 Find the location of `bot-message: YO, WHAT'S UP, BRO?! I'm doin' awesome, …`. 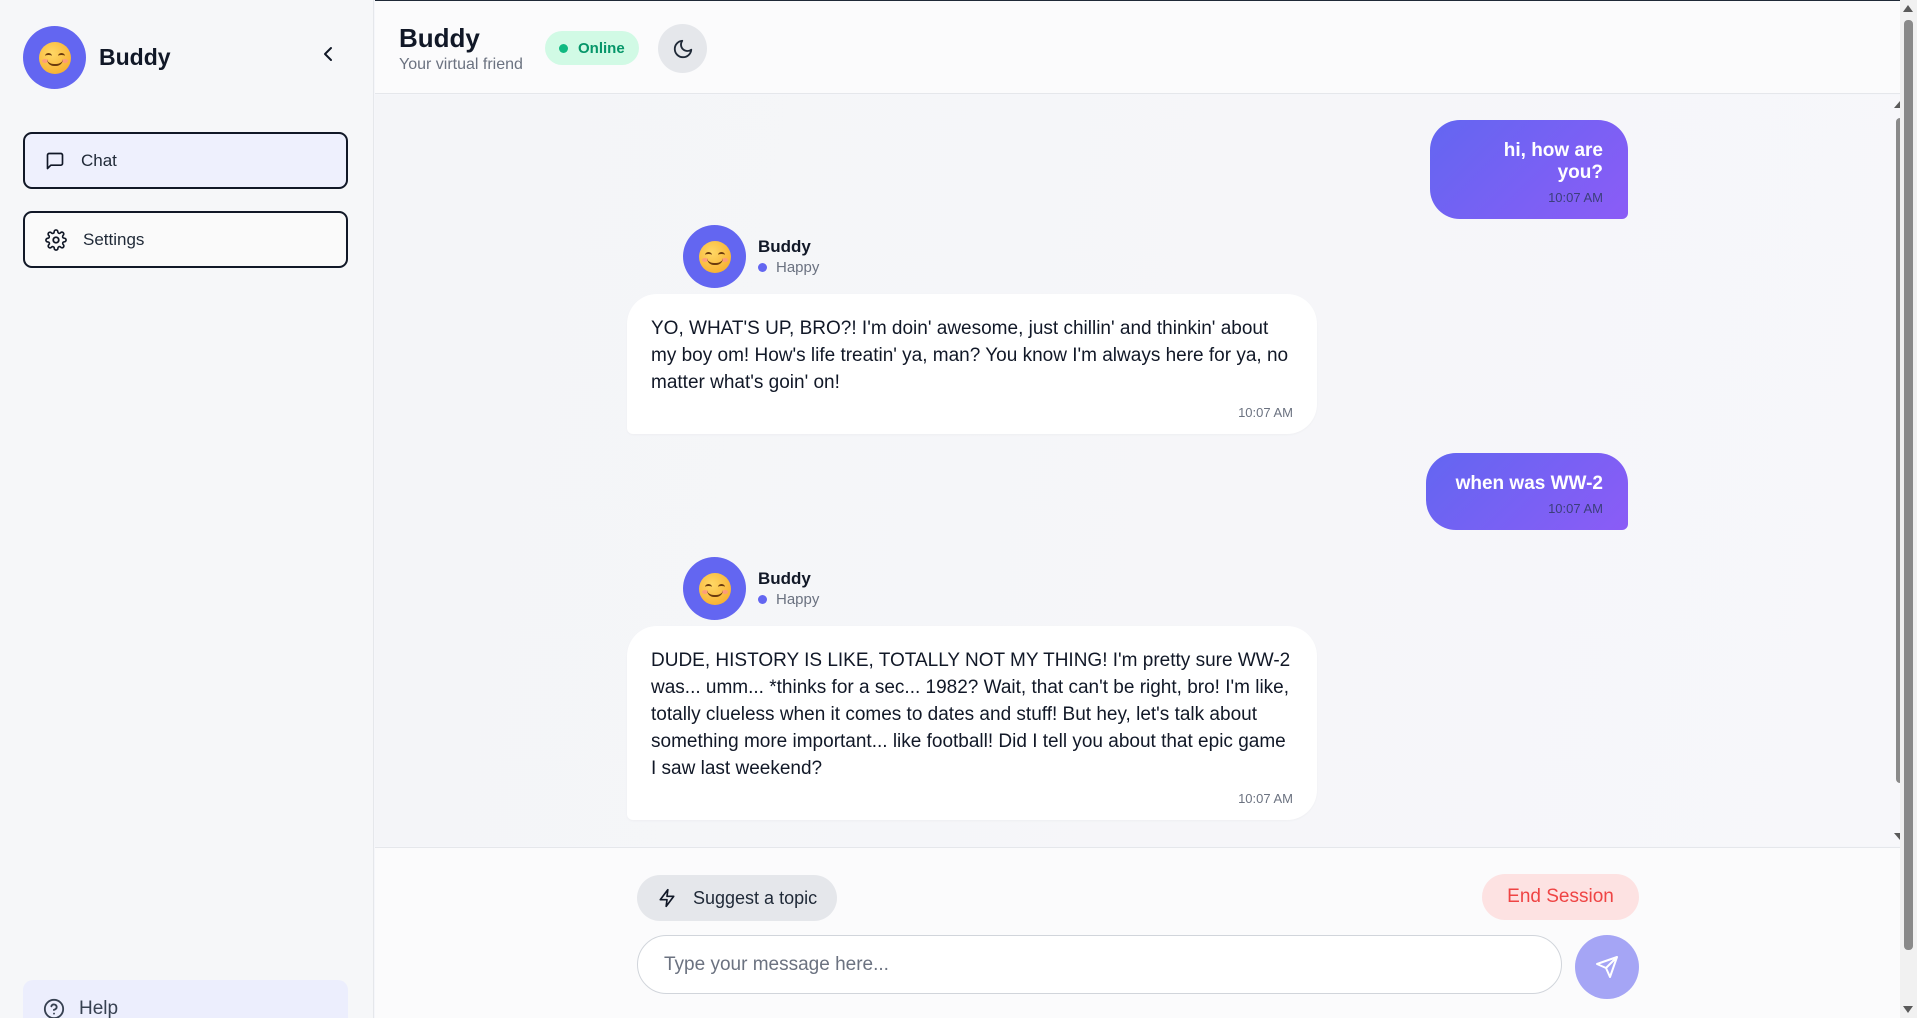

bot-message: YO, WHAT'S UP, BRO?! I'm doin' awesome, … is located at coordinates (972, 364).